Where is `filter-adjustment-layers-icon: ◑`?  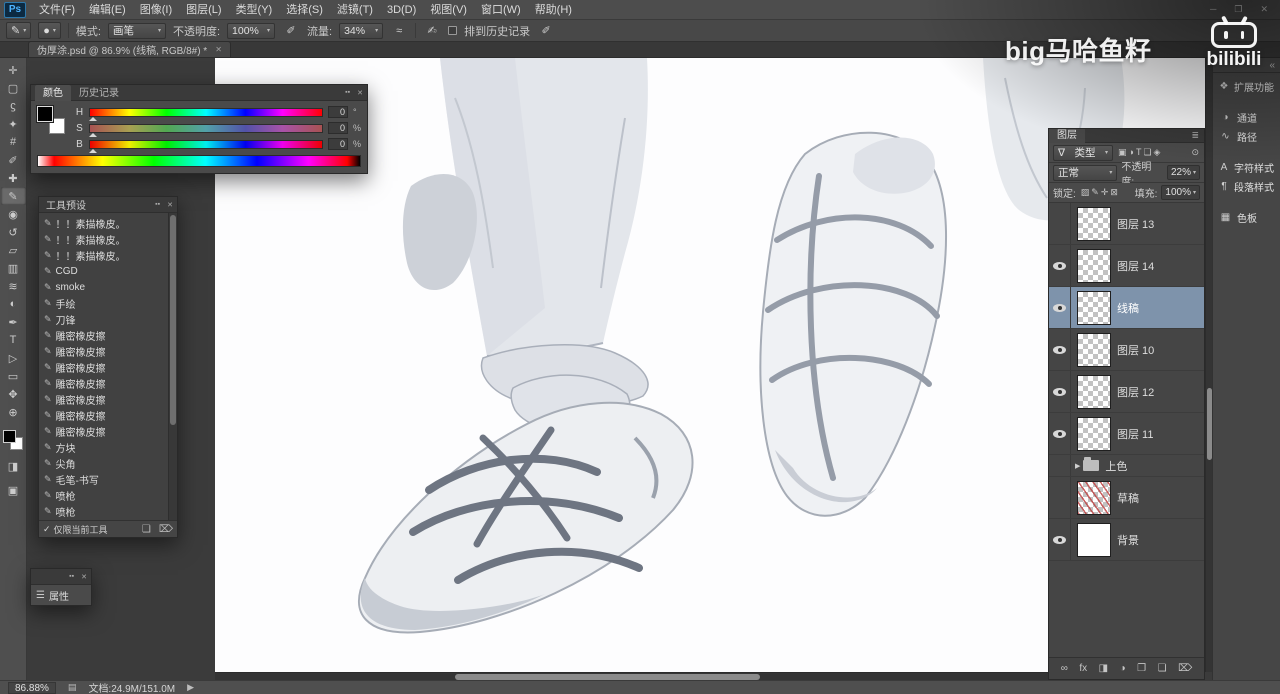
filter-adjustment-layers-icon: ◑ is located at coordinates (1131, 152).